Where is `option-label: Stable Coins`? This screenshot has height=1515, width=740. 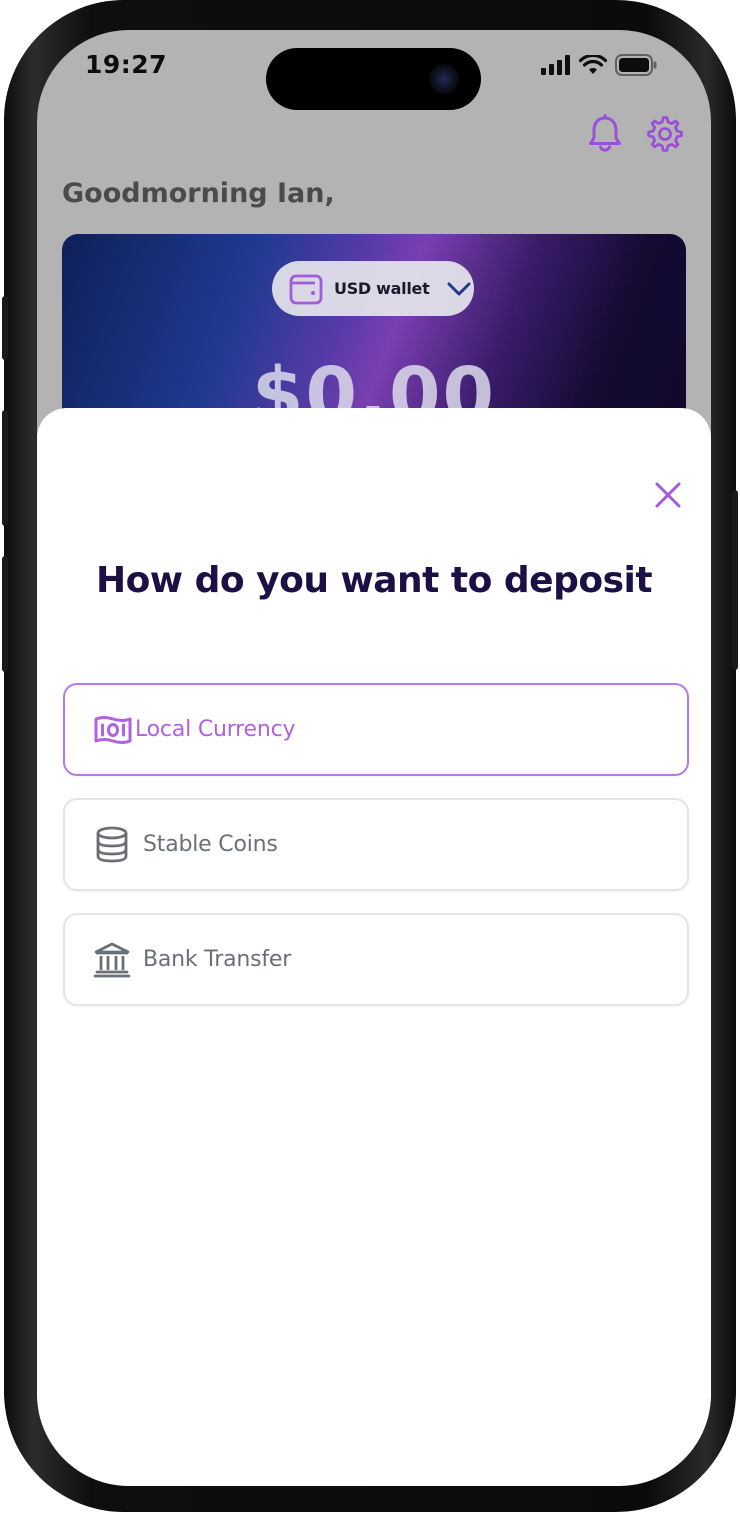
option-label: Stable Coins is located at coordinates (210, 844).